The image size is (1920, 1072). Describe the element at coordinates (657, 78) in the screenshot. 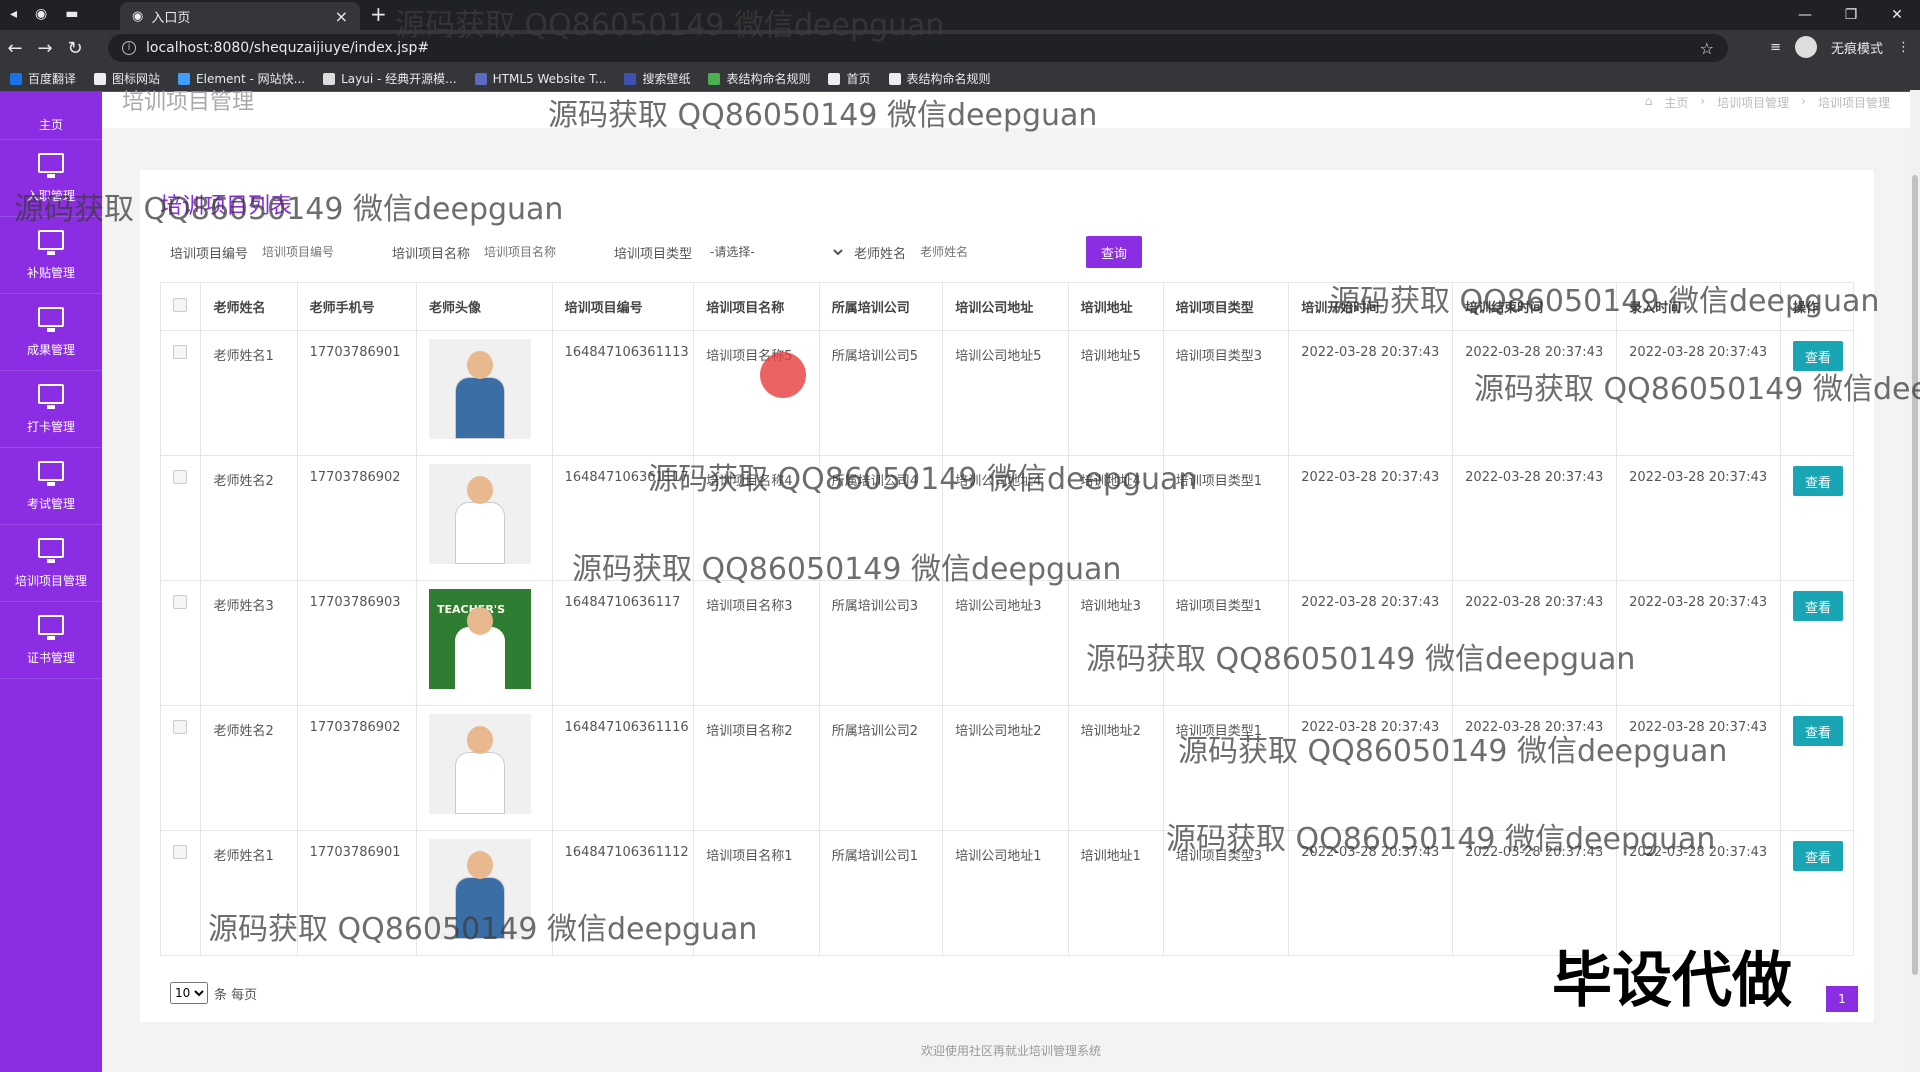

I see `bookmark-item: 搜索壁纸` at that location.